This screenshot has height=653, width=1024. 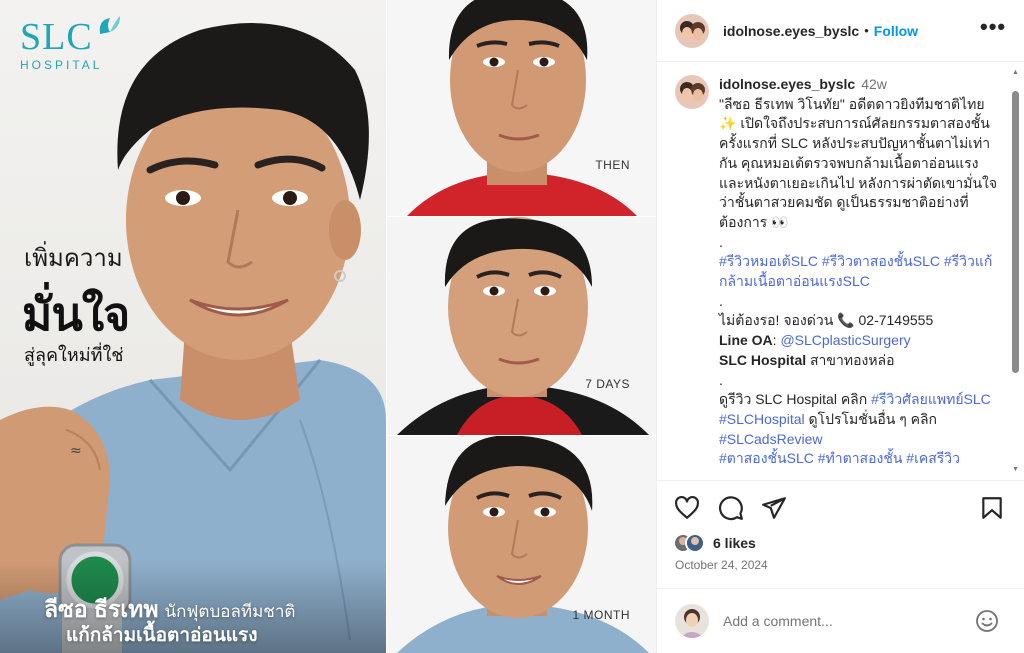 What do you see at coordinates (987, 621) in the screenshot?
I see `emoji-icon` at bounding box center [987, 621].